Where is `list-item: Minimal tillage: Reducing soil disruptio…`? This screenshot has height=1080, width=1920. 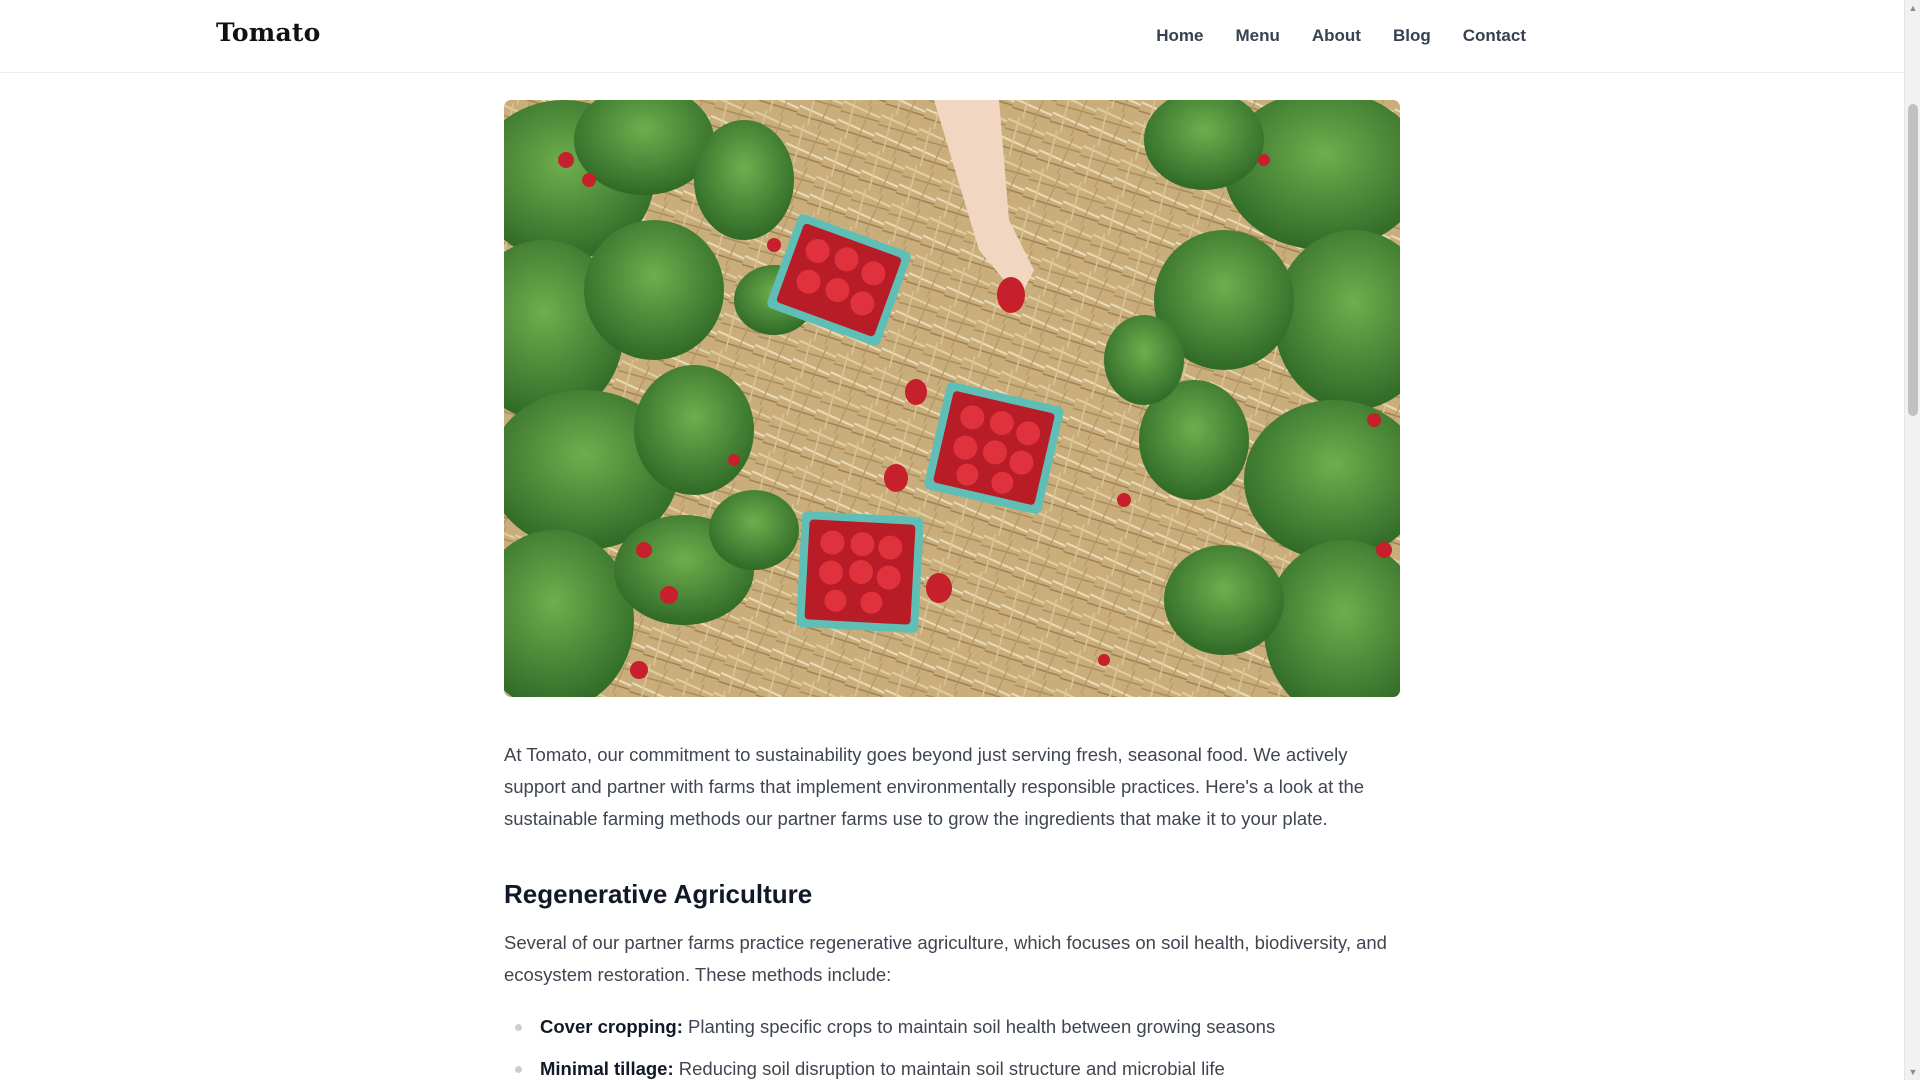
list-item: Minimal tillage: Reducing soil disruptio… is located at coordinates (952, 1066).